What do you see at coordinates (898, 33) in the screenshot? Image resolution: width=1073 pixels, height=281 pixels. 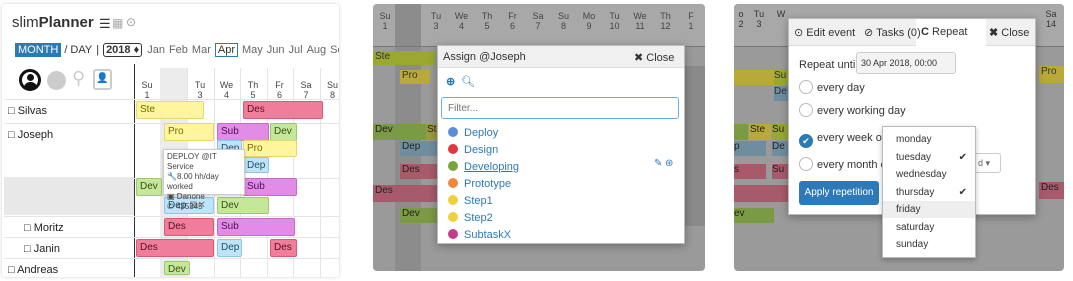 I see `tab-tasks-label: Tasks (0)` at bounding box center [898, 33].